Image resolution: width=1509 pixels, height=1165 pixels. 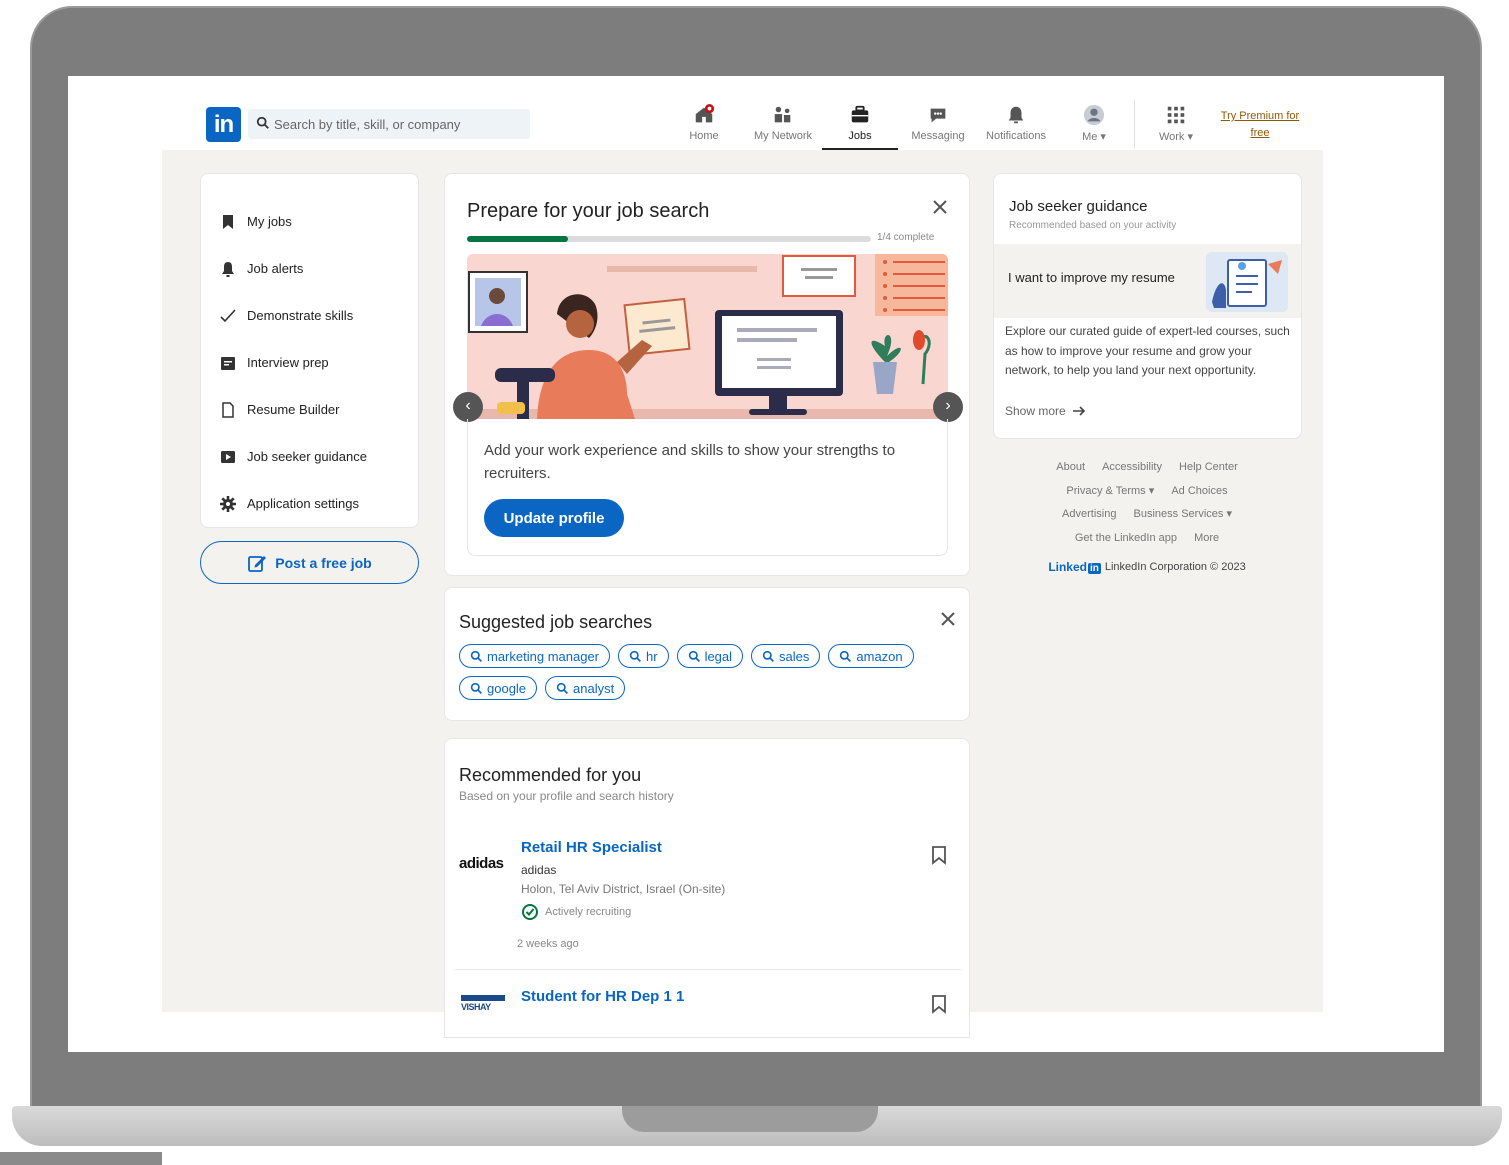 I want to click on nav-me: Me ▾, so click(x=1094, y=127).